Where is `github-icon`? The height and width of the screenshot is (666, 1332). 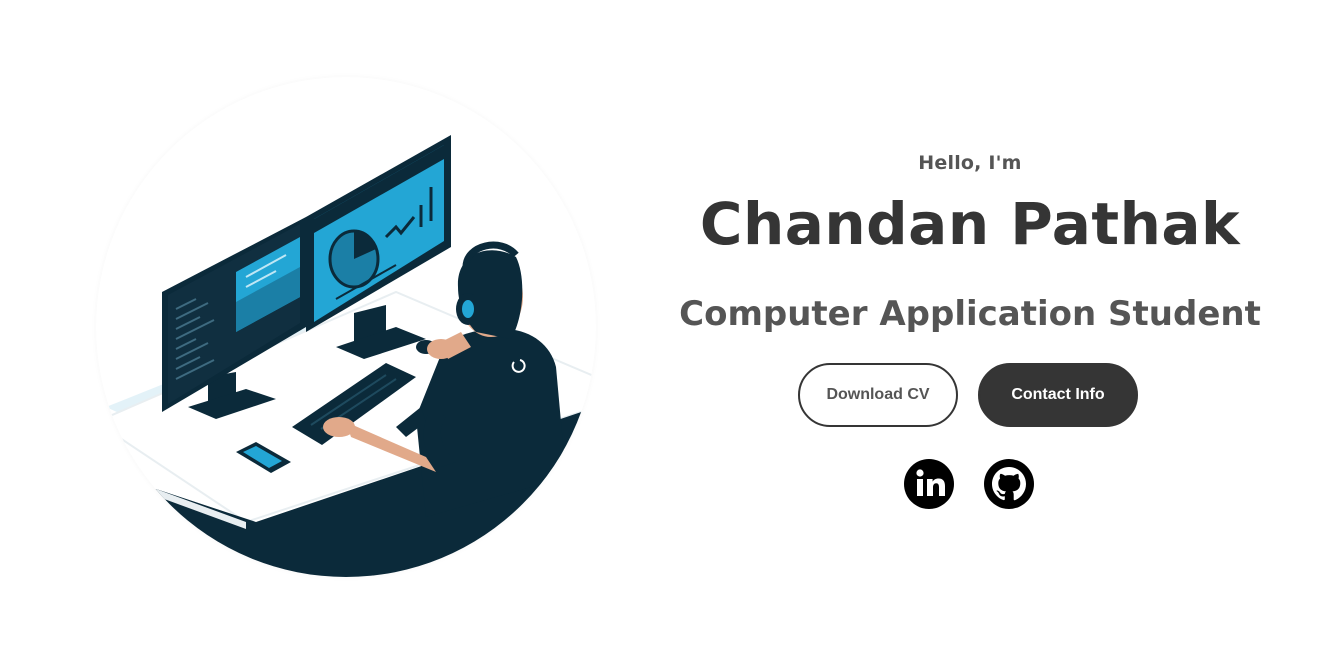 github-icon is located at coordinates (1009, 484).